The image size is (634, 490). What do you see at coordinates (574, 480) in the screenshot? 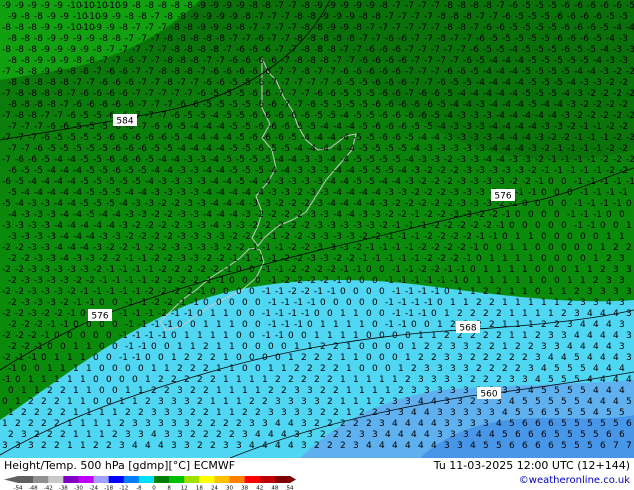
I see `credit-link: ©weatheronline.co.uk` at bounding box center [574, 480].